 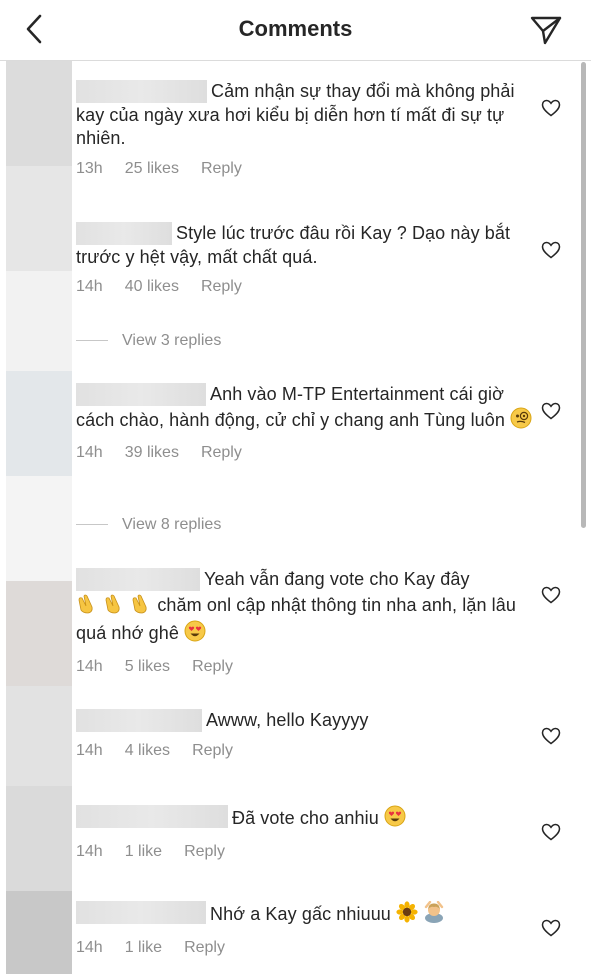 I want to click on page-title: Comments, so click(x=295, y=28).